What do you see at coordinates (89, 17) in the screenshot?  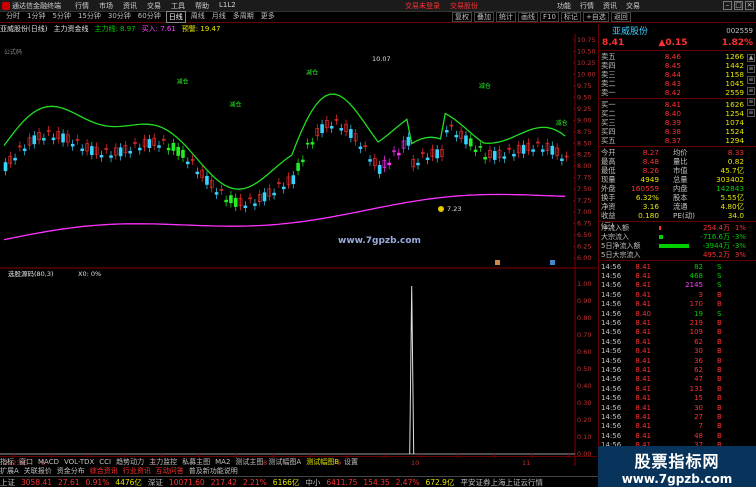 I see `period-tab-15min: 15分钟` at bounding box center [89, 17].